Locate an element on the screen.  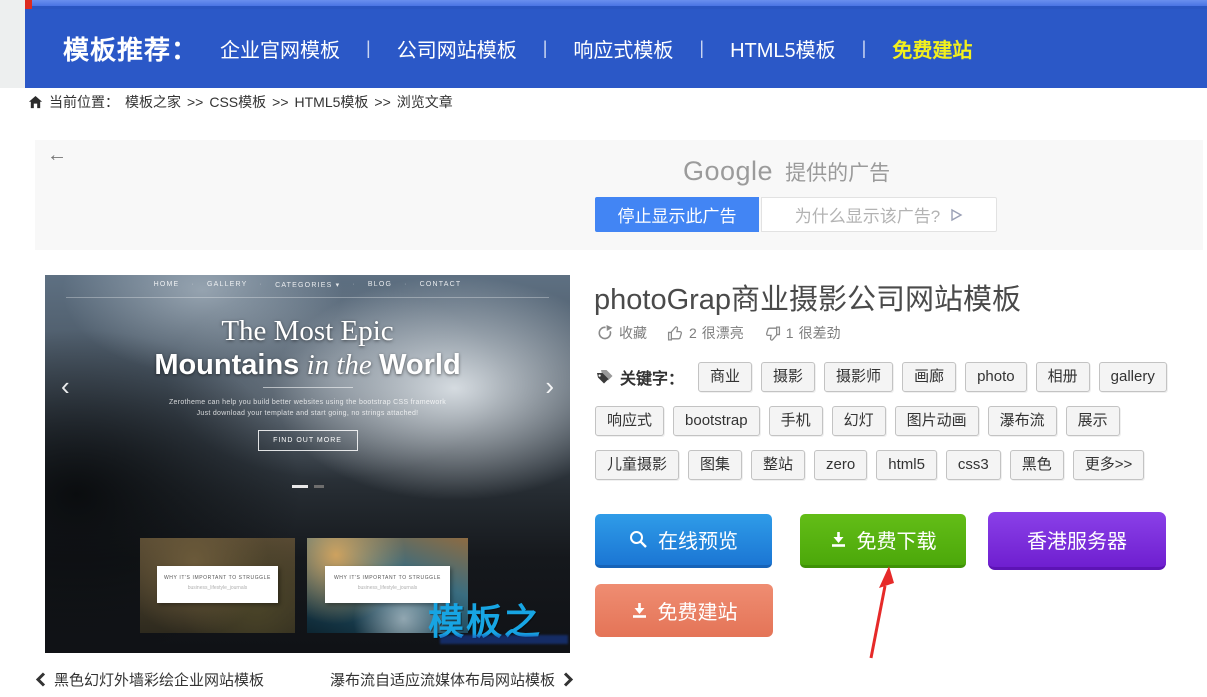
keyword-tag: 相册 is located at coordinates (1062, 377).